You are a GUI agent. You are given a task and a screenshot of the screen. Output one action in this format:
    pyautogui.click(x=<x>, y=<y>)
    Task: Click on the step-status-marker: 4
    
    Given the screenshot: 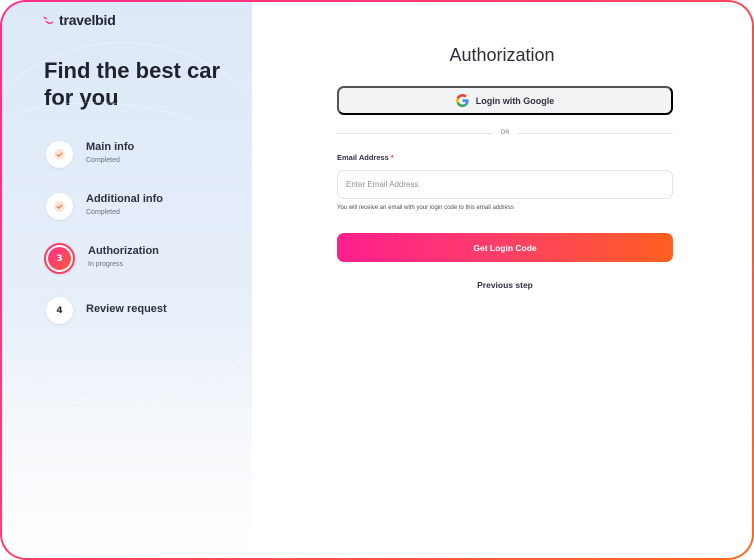 What is the action you would take?
    pyautogui.click(x=59, y=310)
    